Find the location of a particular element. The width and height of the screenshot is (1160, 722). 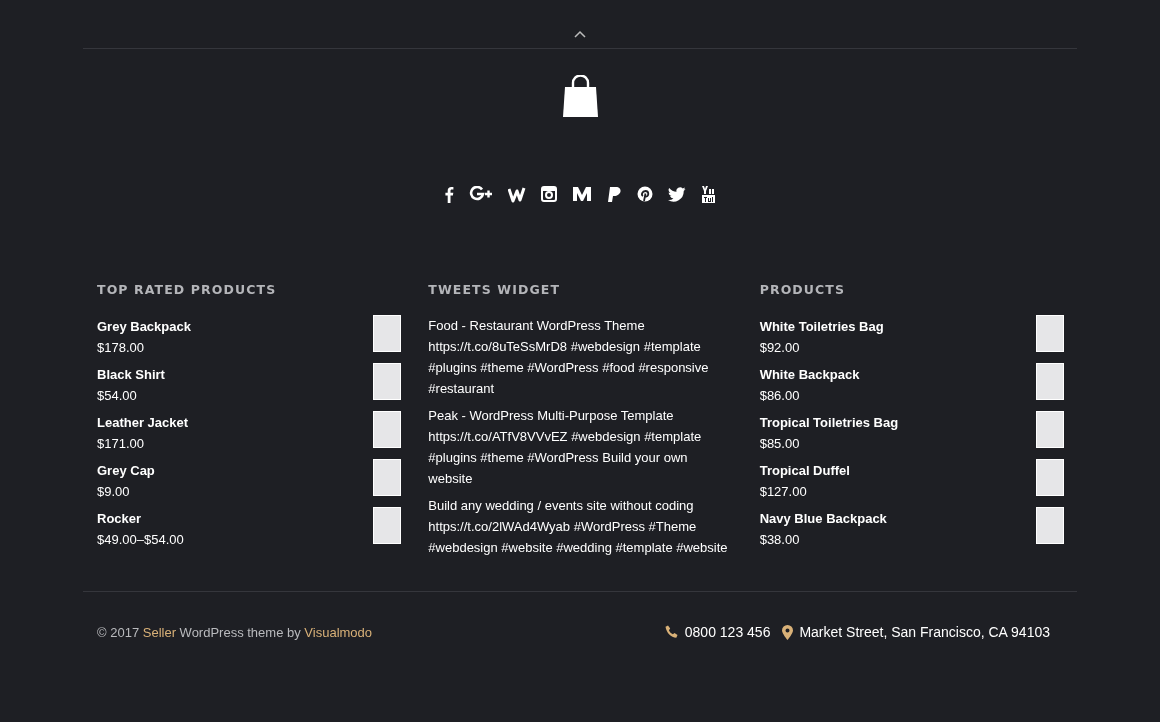

author-link: Visualmodo is located at coordinates (338, 632).